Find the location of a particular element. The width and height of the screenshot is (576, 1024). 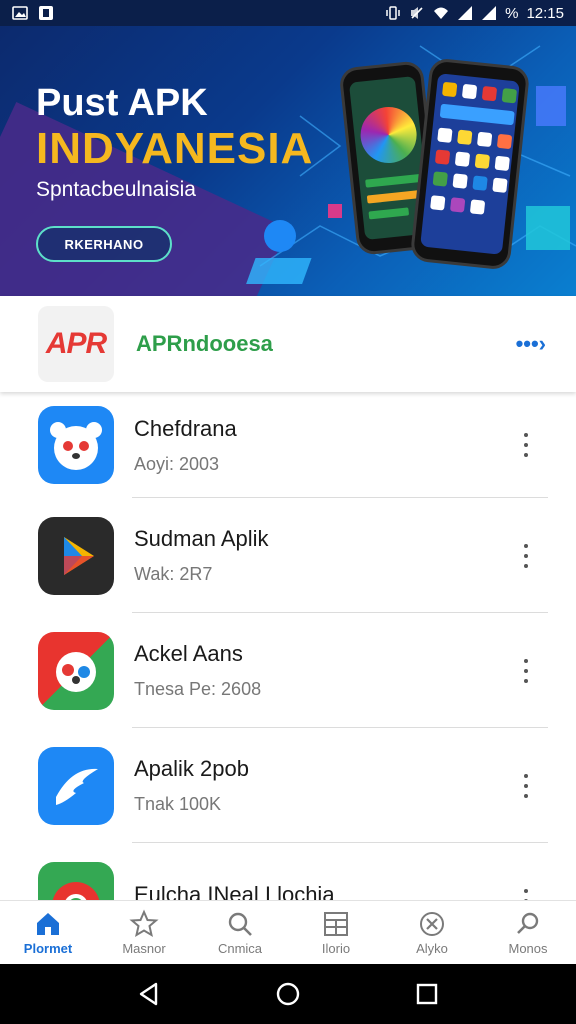

nav-item-table: Ilorio is located at coordinates (336, 932).